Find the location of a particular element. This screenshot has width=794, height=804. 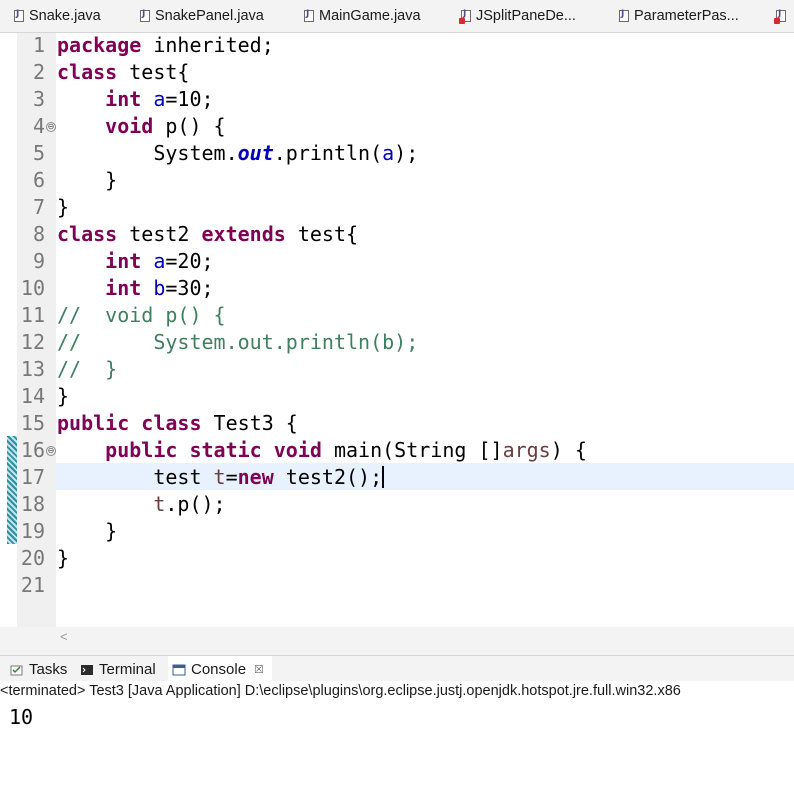

tab-label: Terminal is located at coordinates (127, 669).